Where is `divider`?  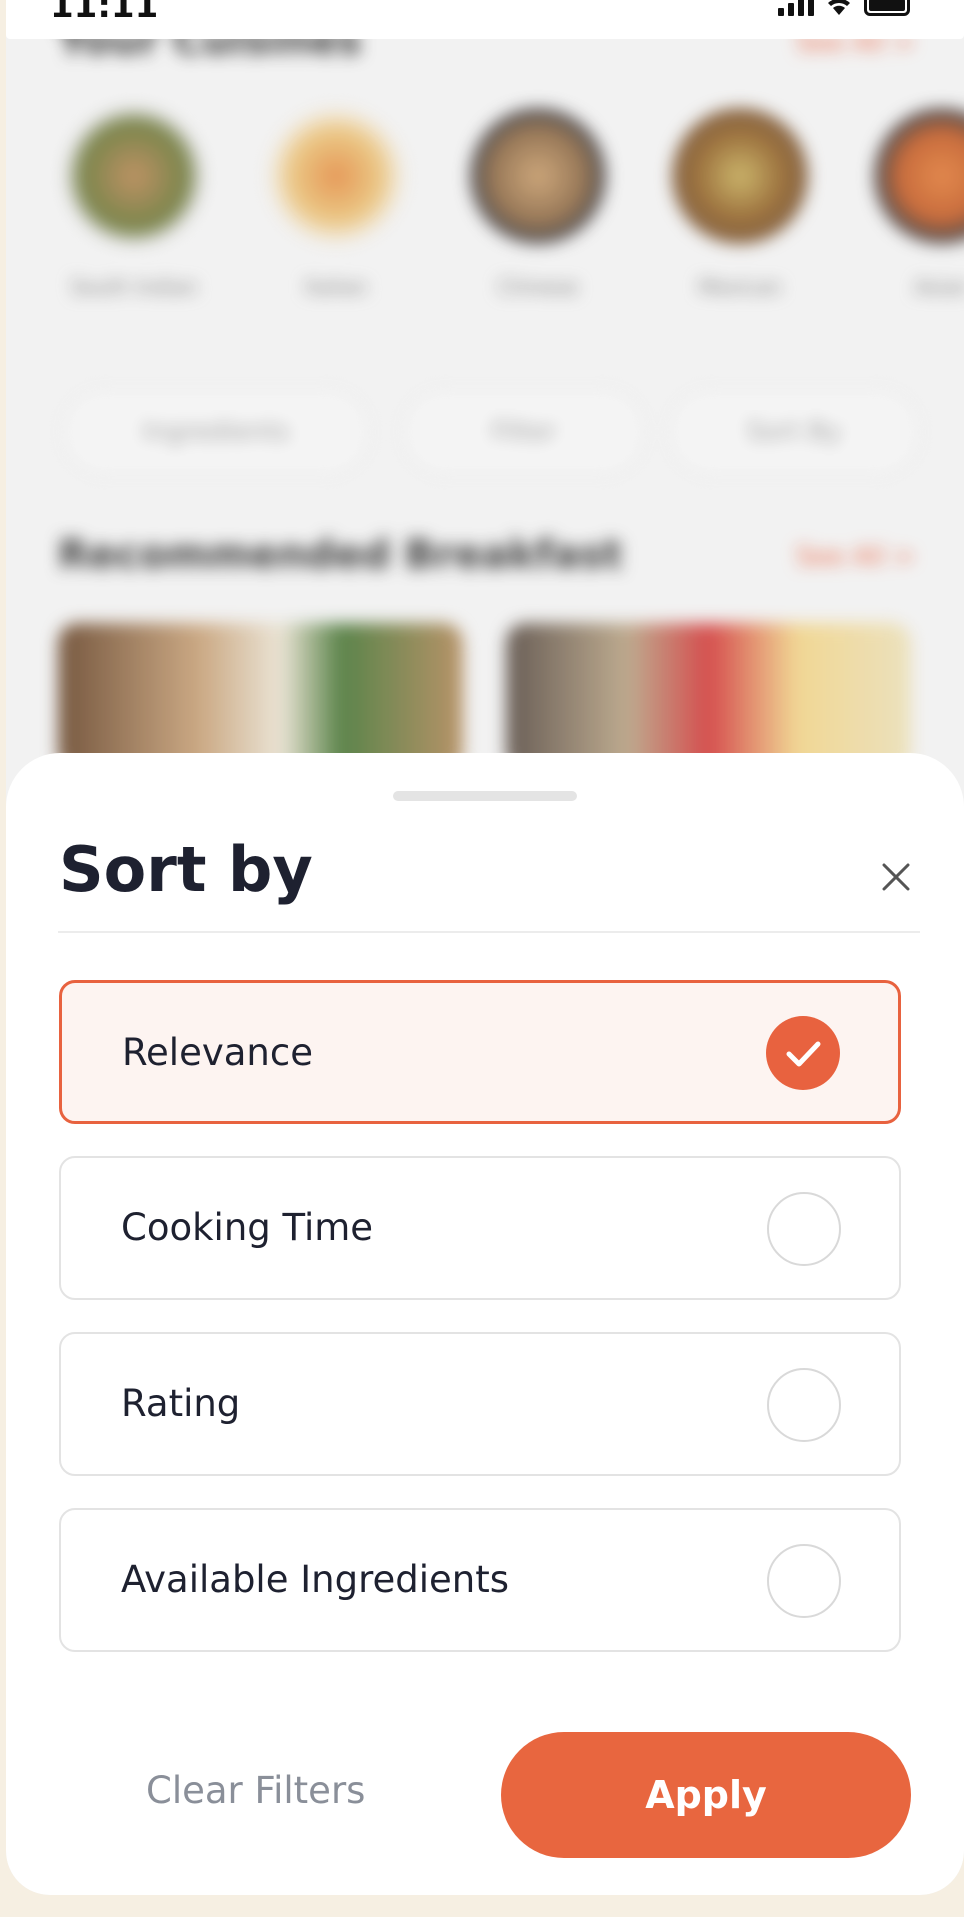
divider is located at coordinates (489, 932).